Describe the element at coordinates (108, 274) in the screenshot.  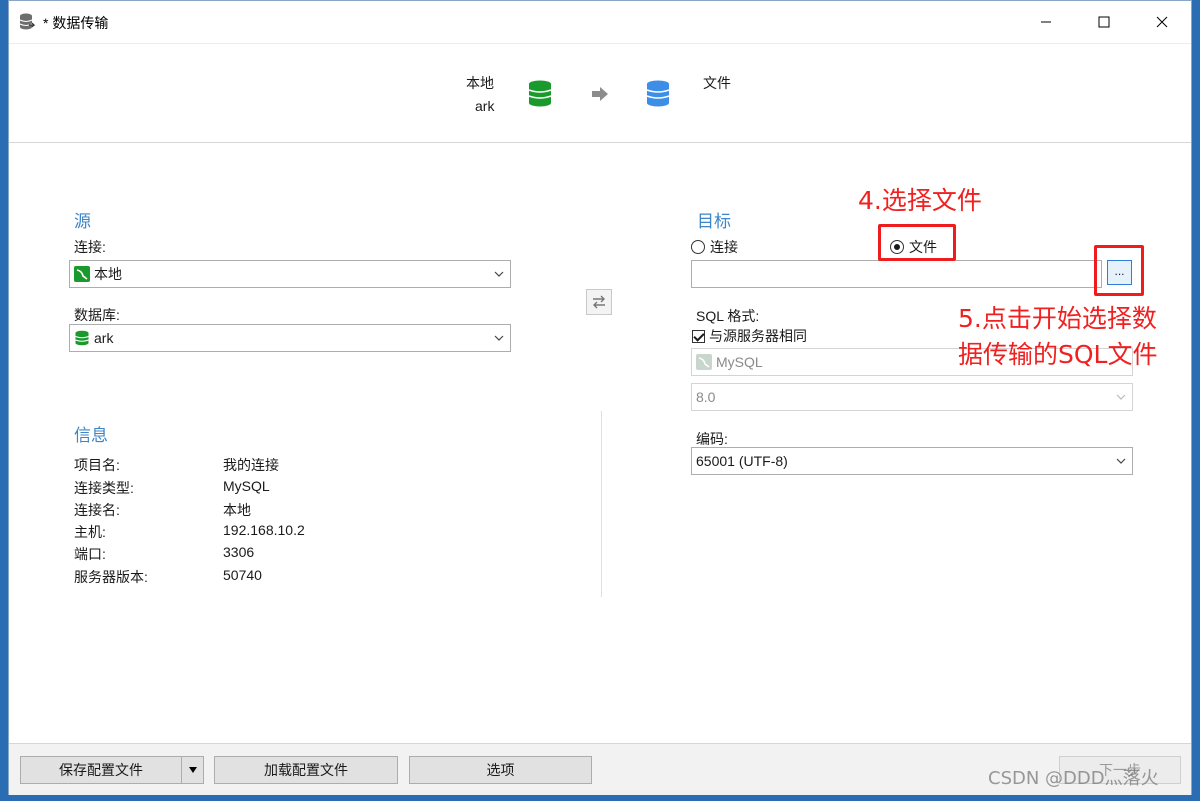
I see `source-connection-value: 本地` at that location.